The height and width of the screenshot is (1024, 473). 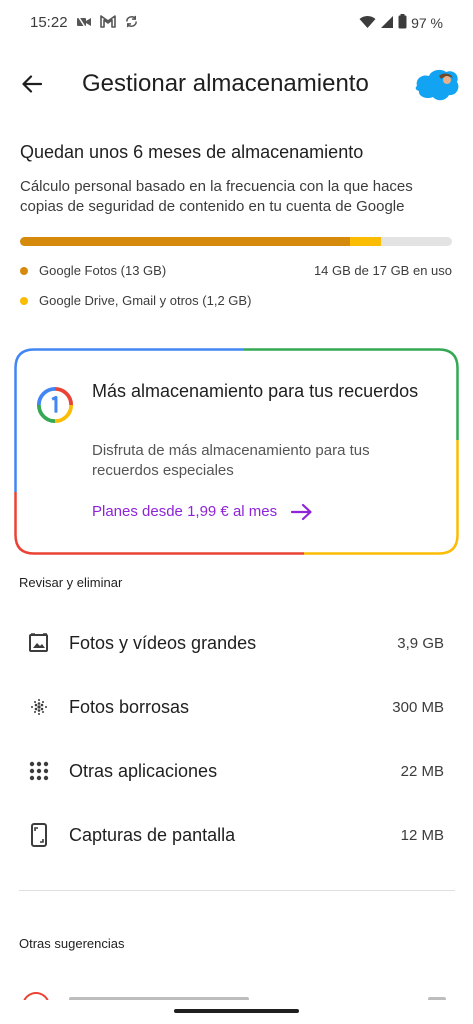 I want to click on back-button, so click(x=32, y=84).